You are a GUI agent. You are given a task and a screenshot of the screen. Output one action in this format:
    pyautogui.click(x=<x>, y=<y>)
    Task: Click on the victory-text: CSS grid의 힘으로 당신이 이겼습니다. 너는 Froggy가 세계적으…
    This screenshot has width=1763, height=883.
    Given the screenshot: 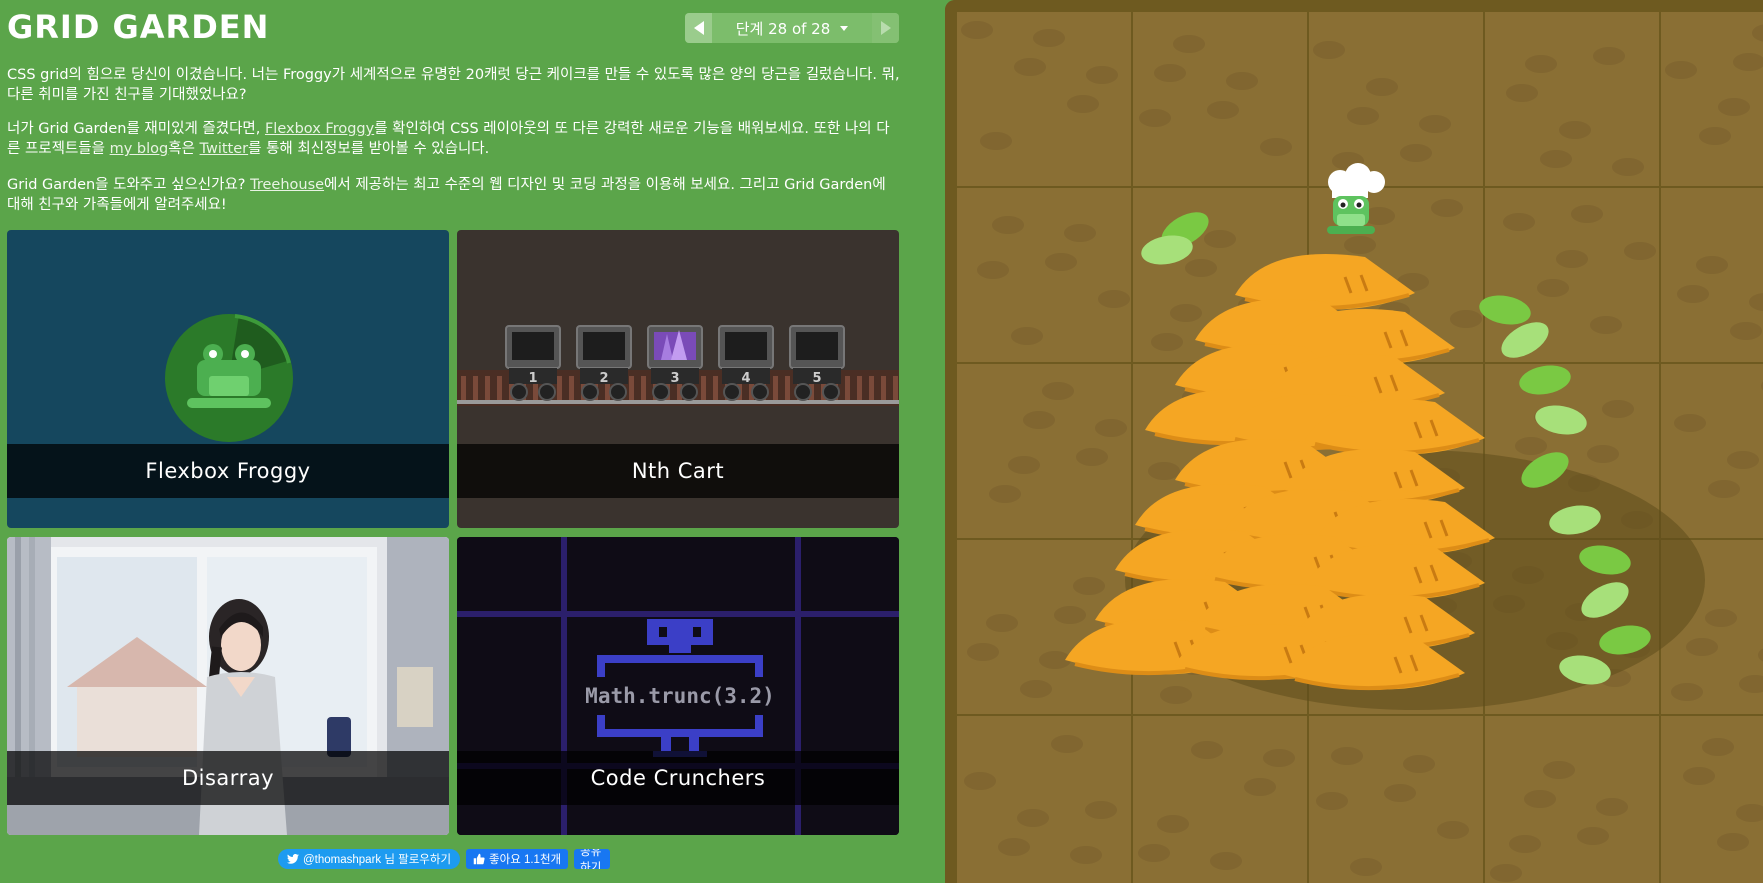 What is the action you would take?
    pyautogui.click(x=453, y=85)
    